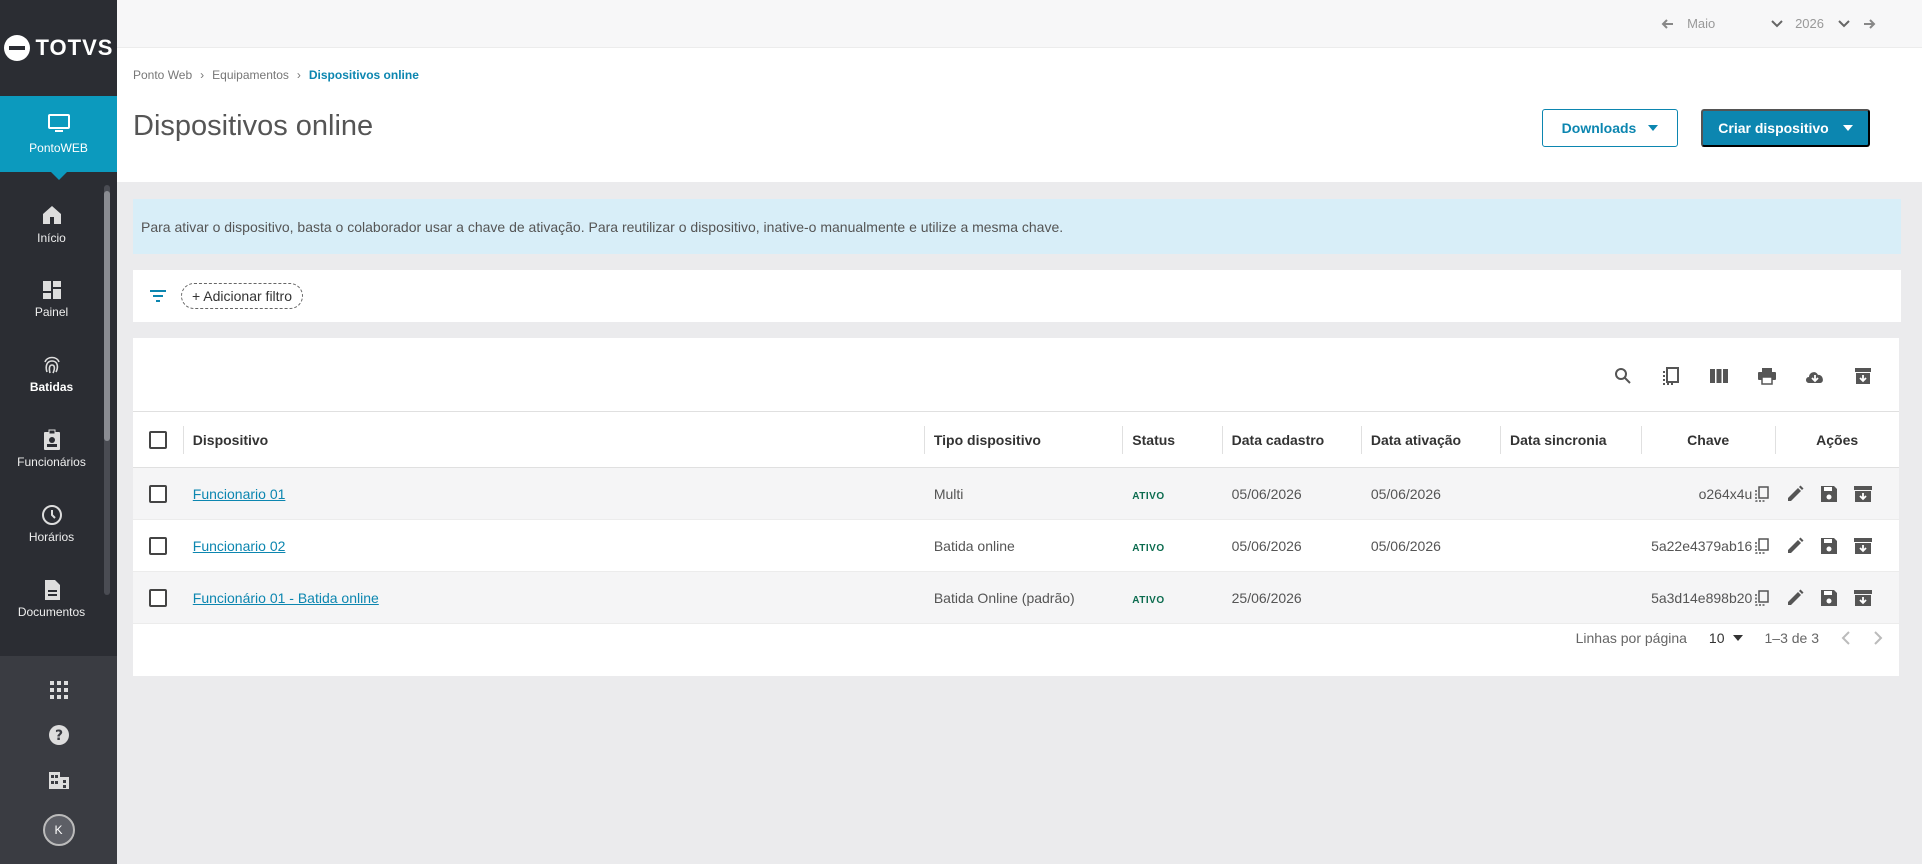 This screenshot has height=864, width=1922. I want to click on cell-data-cadastro: 25/06/2026, so click(1291, 597).